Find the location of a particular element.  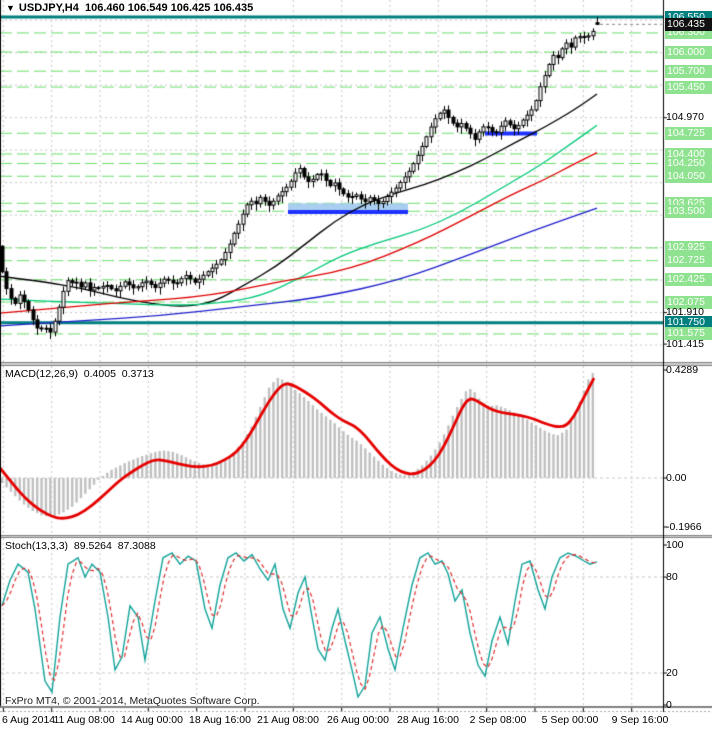

stoch-name: Stoch(13,3,3) is located at coordinates (37, 546).